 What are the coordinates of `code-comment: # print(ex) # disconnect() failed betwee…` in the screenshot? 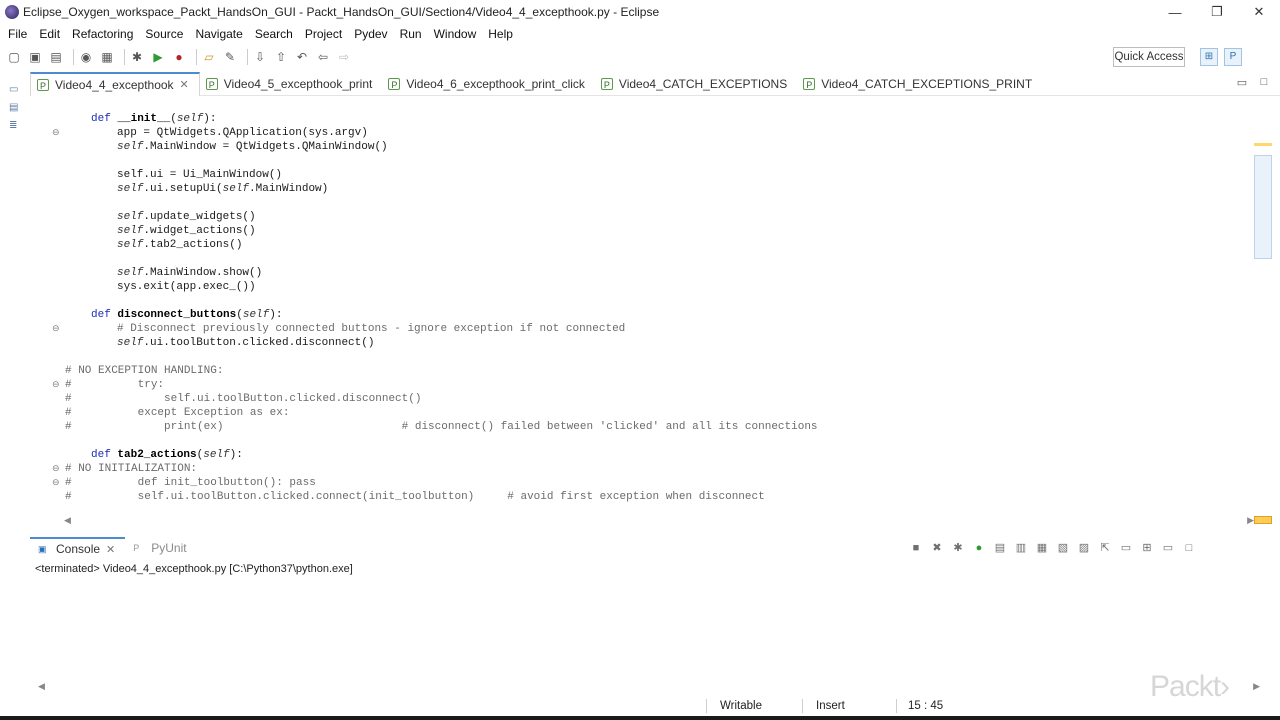 It's located at (441, 427).